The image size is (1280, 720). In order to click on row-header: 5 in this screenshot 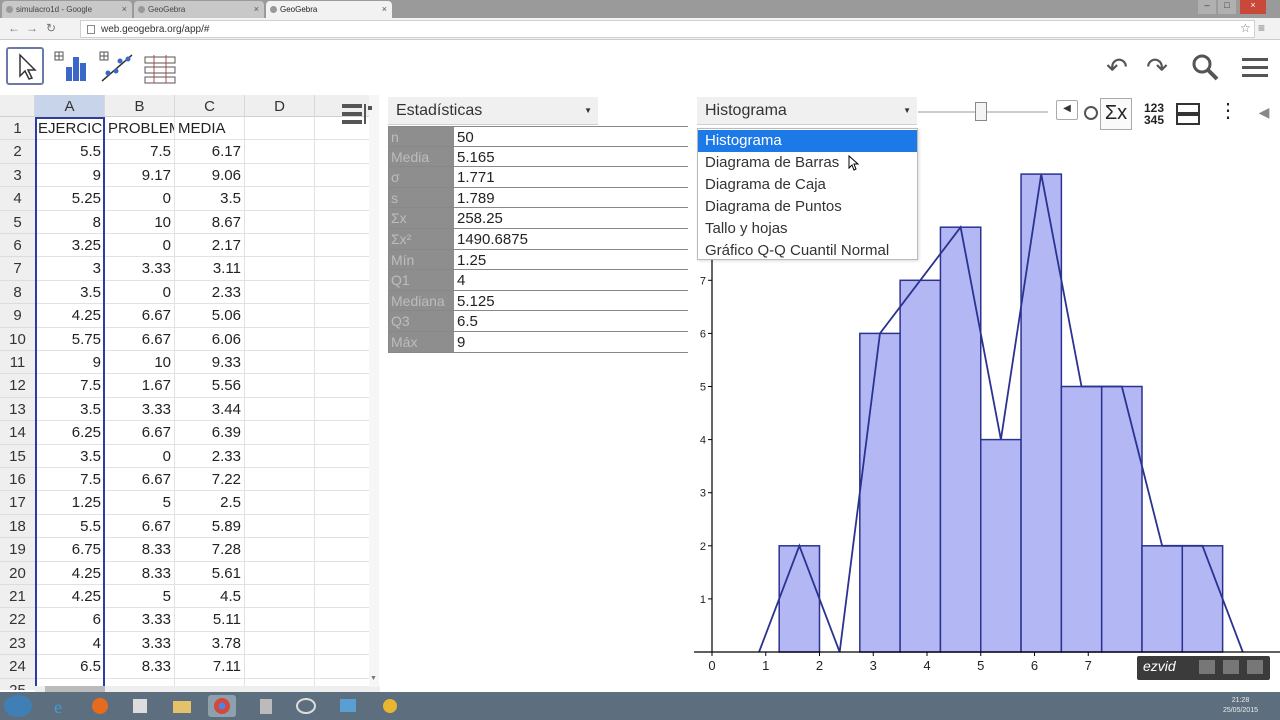, I will do `click(17, 222)`.